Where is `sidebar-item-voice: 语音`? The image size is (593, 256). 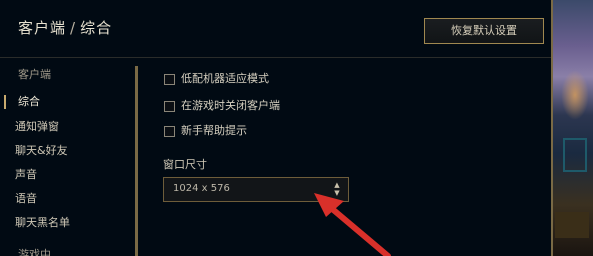 sidebar-item-voice: 语音 is located at coordinates (65, 199).